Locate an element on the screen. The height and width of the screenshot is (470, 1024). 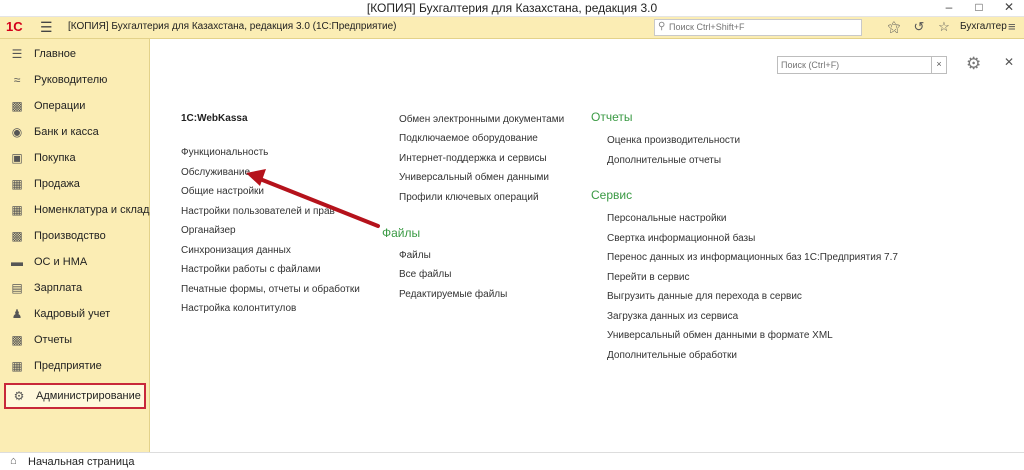
sidebar-item-nomenclature: ▦ Номенклатура и склад is located at coordinates (74, 210).